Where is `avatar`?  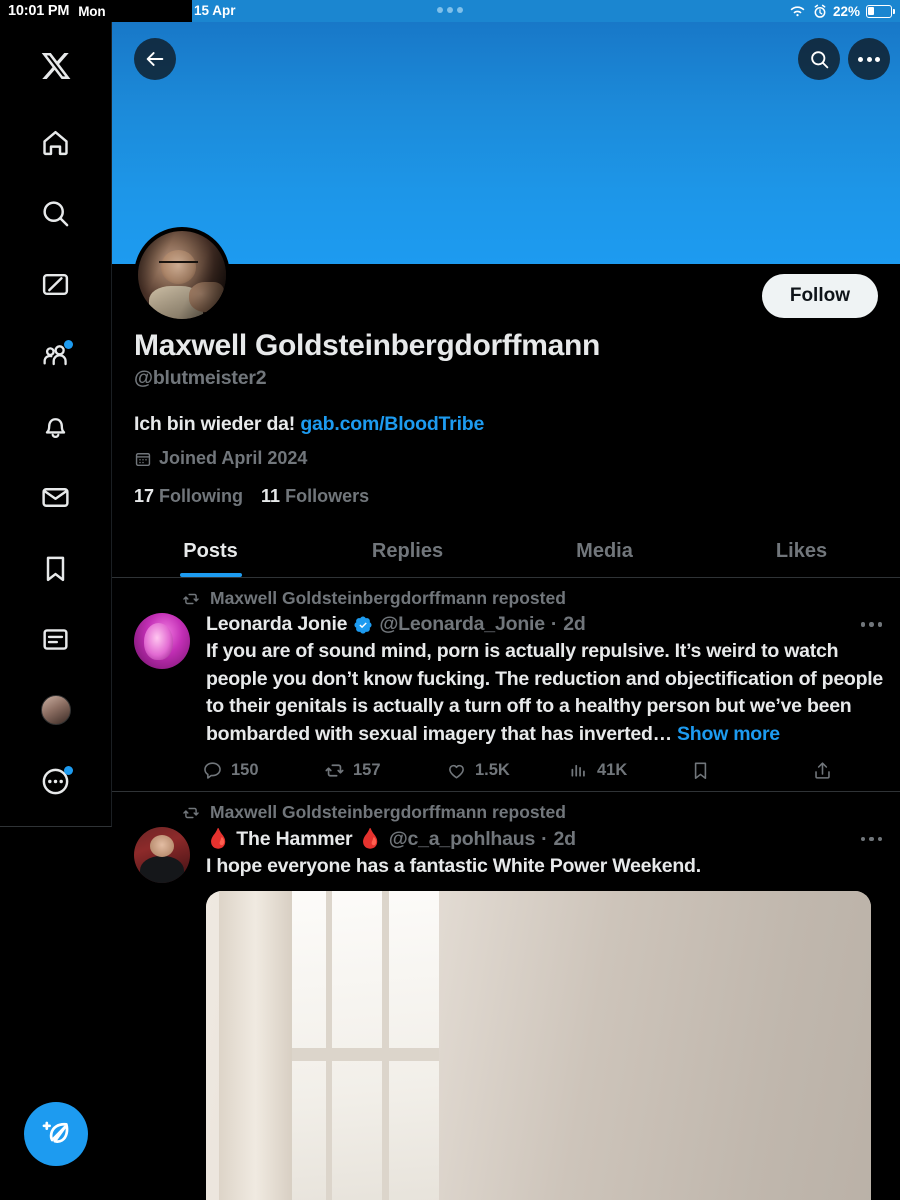 avatar is located at coordinates (55, 710).